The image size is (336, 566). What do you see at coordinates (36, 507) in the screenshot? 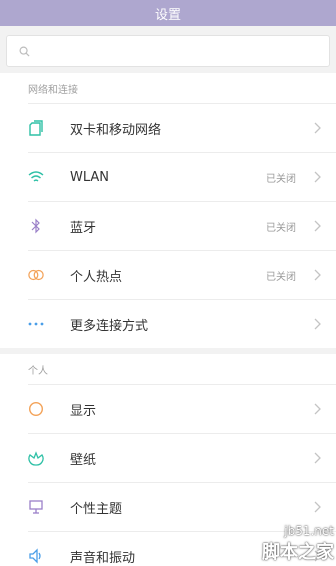
I see `theme-icon` at bounding box center [36, 507].